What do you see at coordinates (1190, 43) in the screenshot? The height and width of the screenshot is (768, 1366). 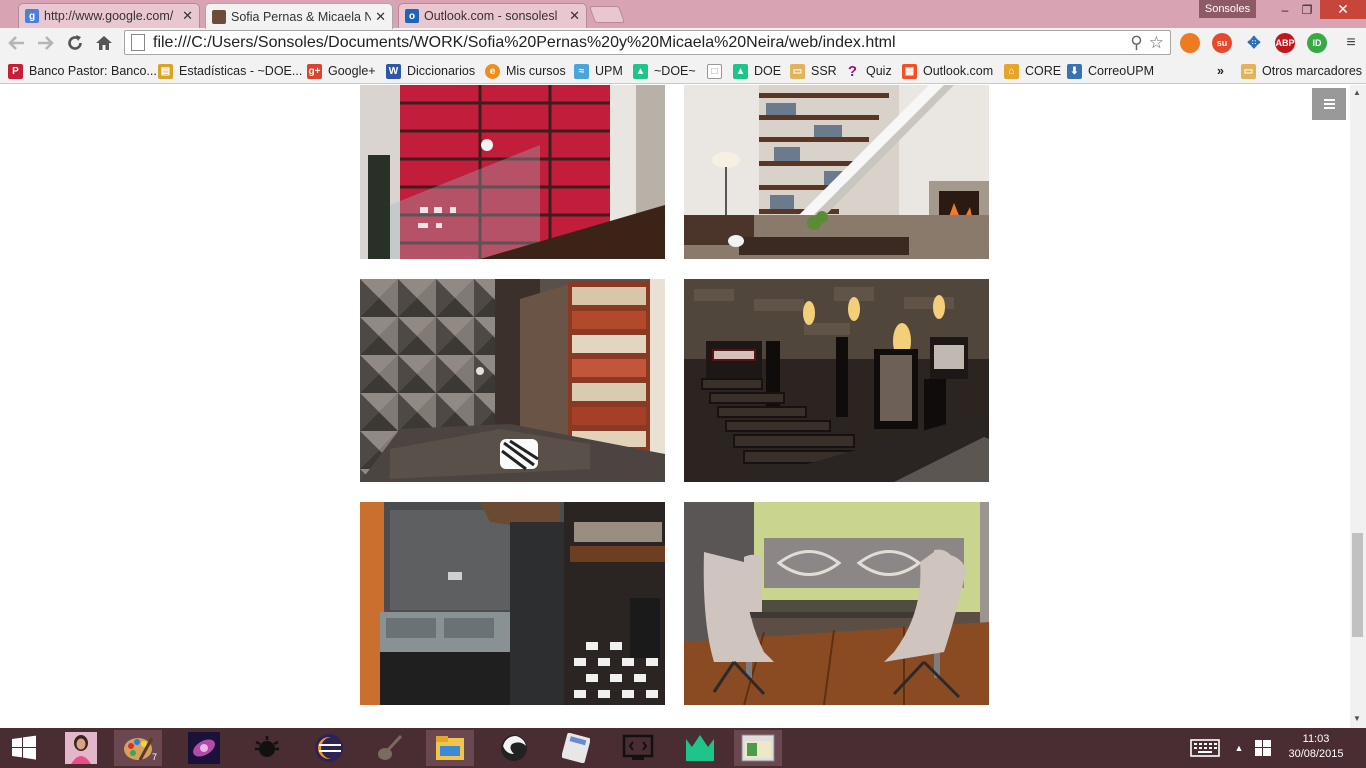 I see `firefox-like-extension-icon` at bounding box center [1190, 43].